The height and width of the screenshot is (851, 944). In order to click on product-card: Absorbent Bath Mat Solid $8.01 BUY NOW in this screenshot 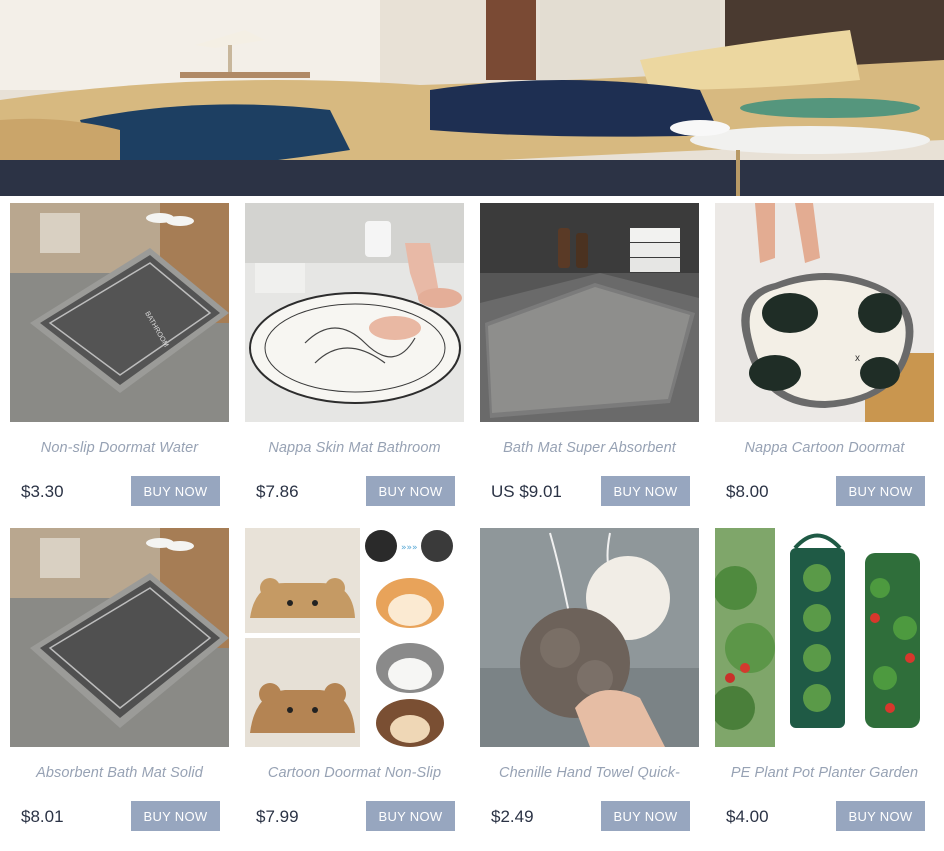, I will do `click(119, 679)`.